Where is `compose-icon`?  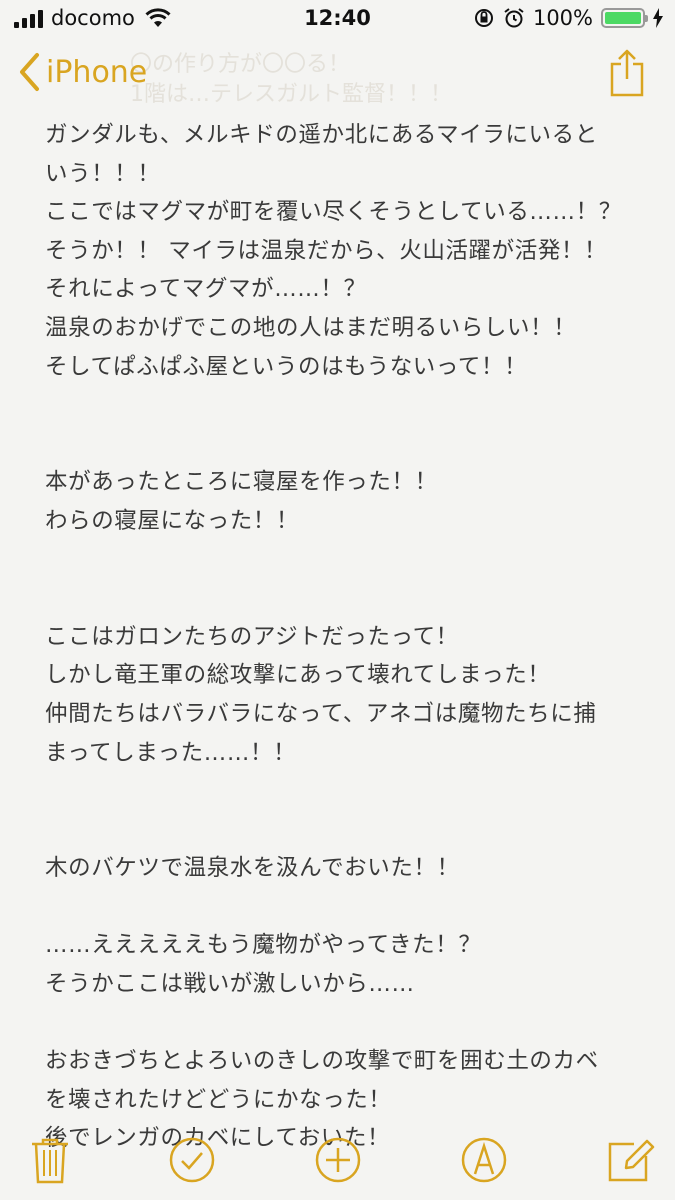
compose-icon is located at coordinates (631, 1160).